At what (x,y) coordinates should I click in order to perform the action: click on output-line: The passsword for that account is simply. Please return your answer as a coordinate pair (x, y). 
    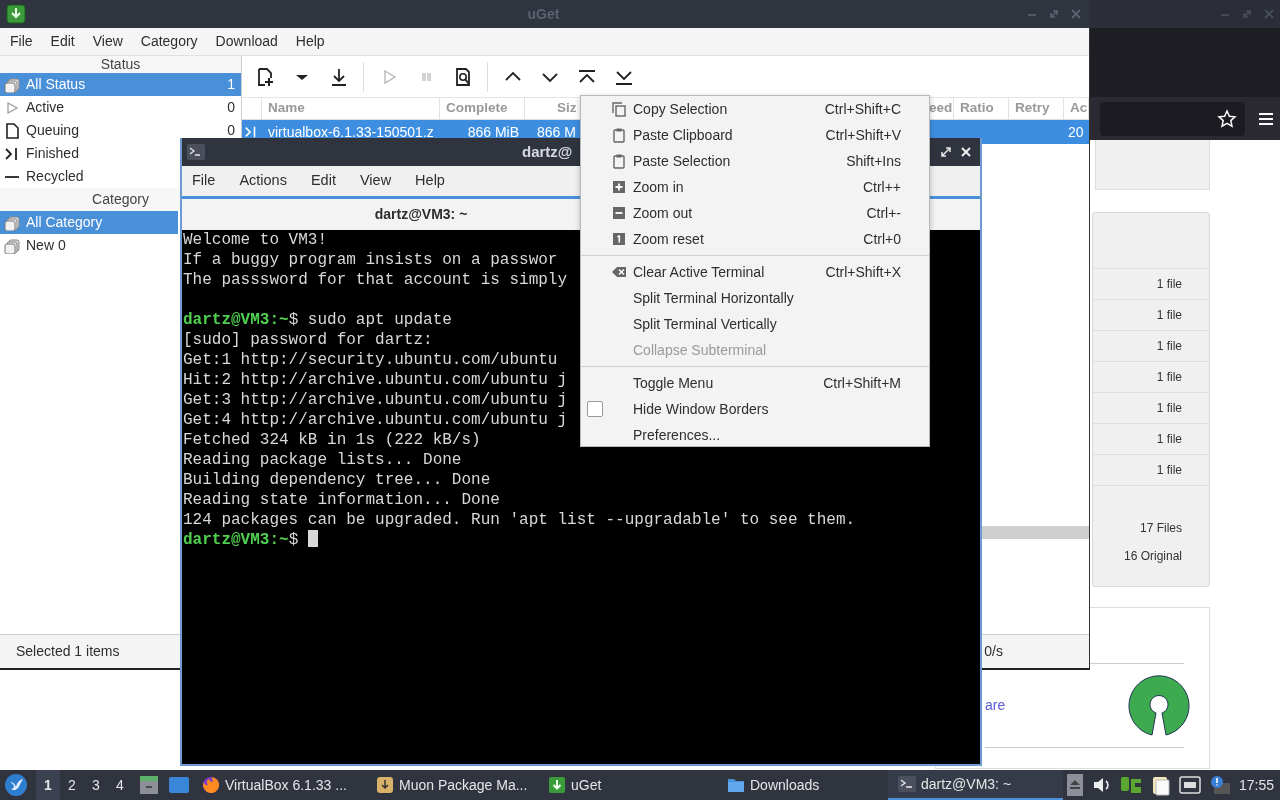
    Looking at the image, I should click on (375, 280).